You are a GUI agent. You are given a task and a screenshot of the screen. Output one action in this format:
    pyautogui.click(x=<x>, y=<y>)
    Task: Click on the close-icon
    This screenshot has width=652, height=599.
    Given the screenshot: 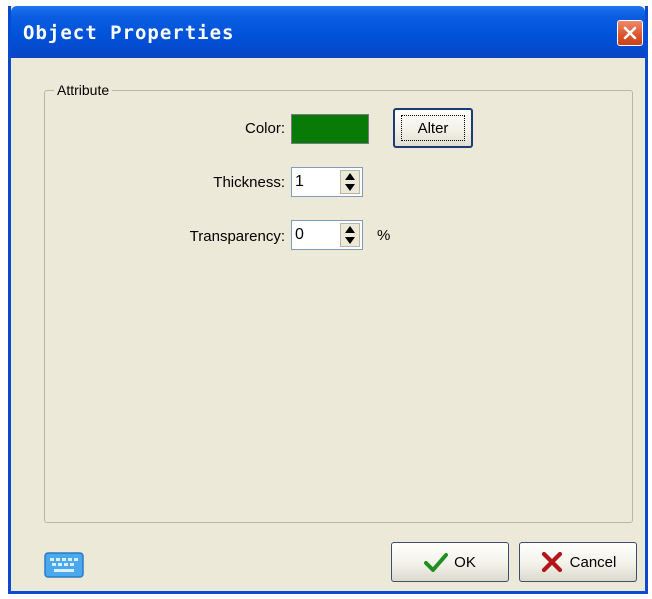 What is the action you would take?
    pyautogui.click(x=630, y=33)
    